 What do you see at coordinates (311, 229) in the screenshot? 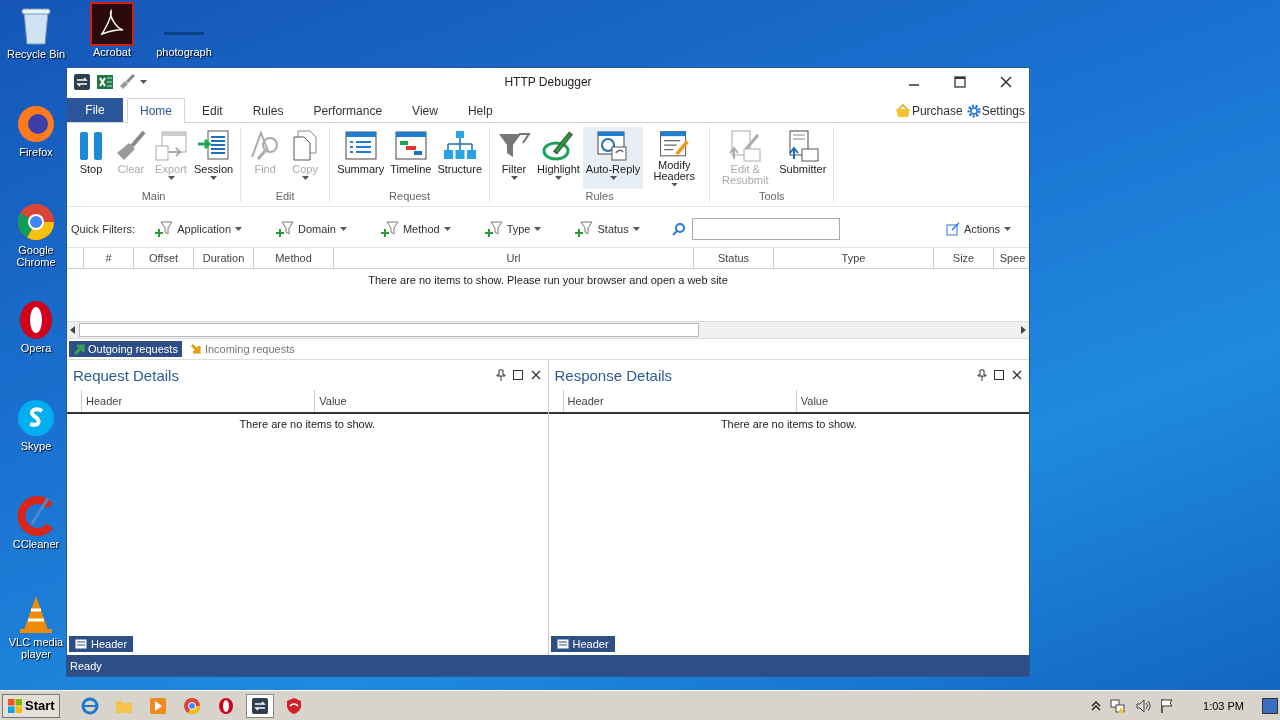
I see `filter-dropdown: Domain` at bounding box center [311, 229].